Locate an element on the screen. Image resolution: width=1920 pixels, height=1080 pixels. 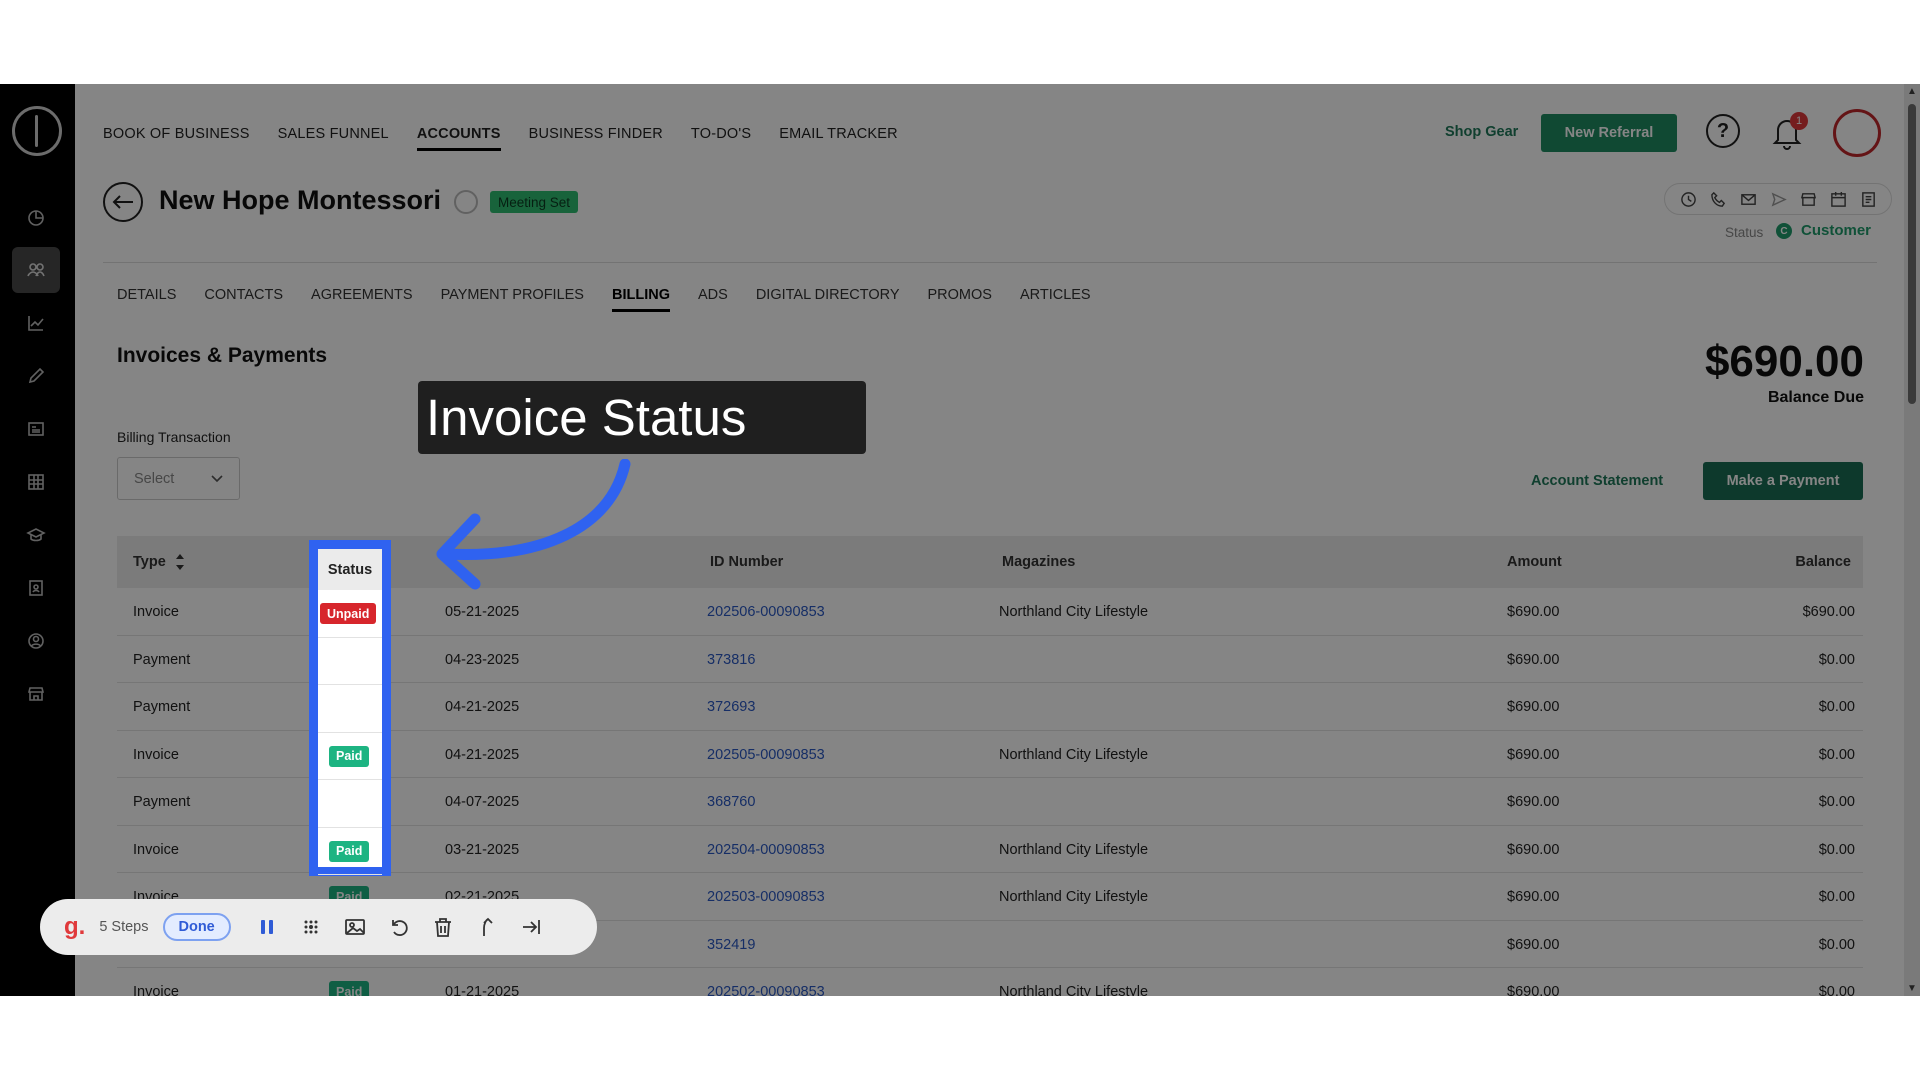
recorder-steps: 5 Steps is located at coordinates (124, 927).